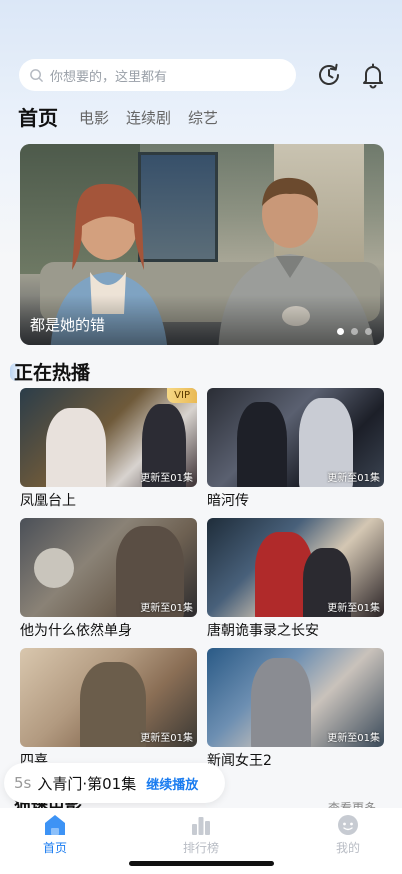 Image resolution: width=402 pixels, height=874 pixels. What do you see at coordinates (263, 631) in the screenshot?
I see `show-title: 唐朝诡事录之长安` at bounding box center [263, 631].